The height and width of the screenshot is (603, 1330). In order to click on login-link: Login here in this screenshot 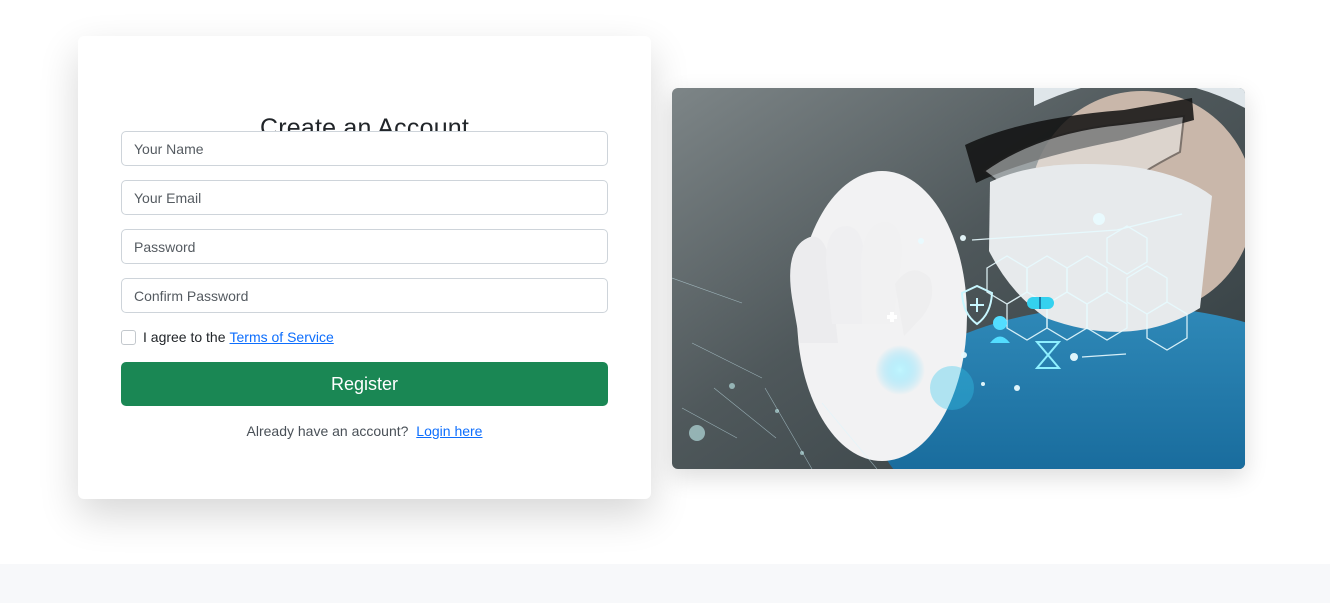, I will do `click(449, 431)`.